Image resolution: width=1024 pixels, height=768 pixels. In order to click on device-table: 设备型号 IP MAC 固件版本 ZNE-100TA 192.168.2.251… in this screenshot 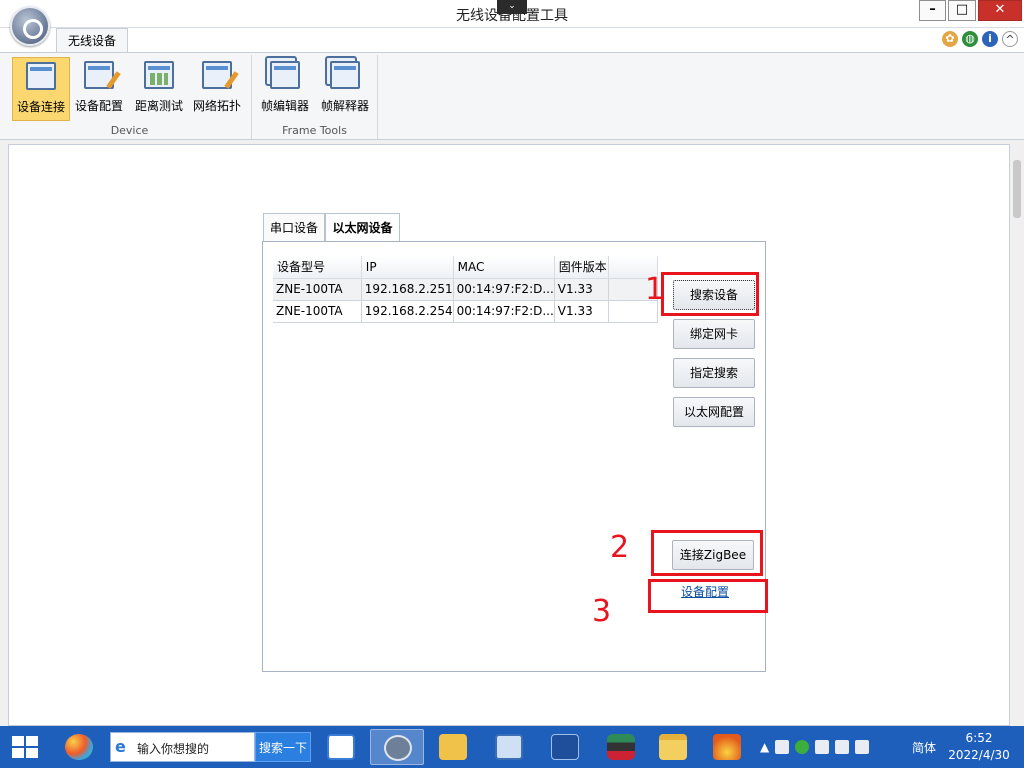, I will do `click(466, 289)`.